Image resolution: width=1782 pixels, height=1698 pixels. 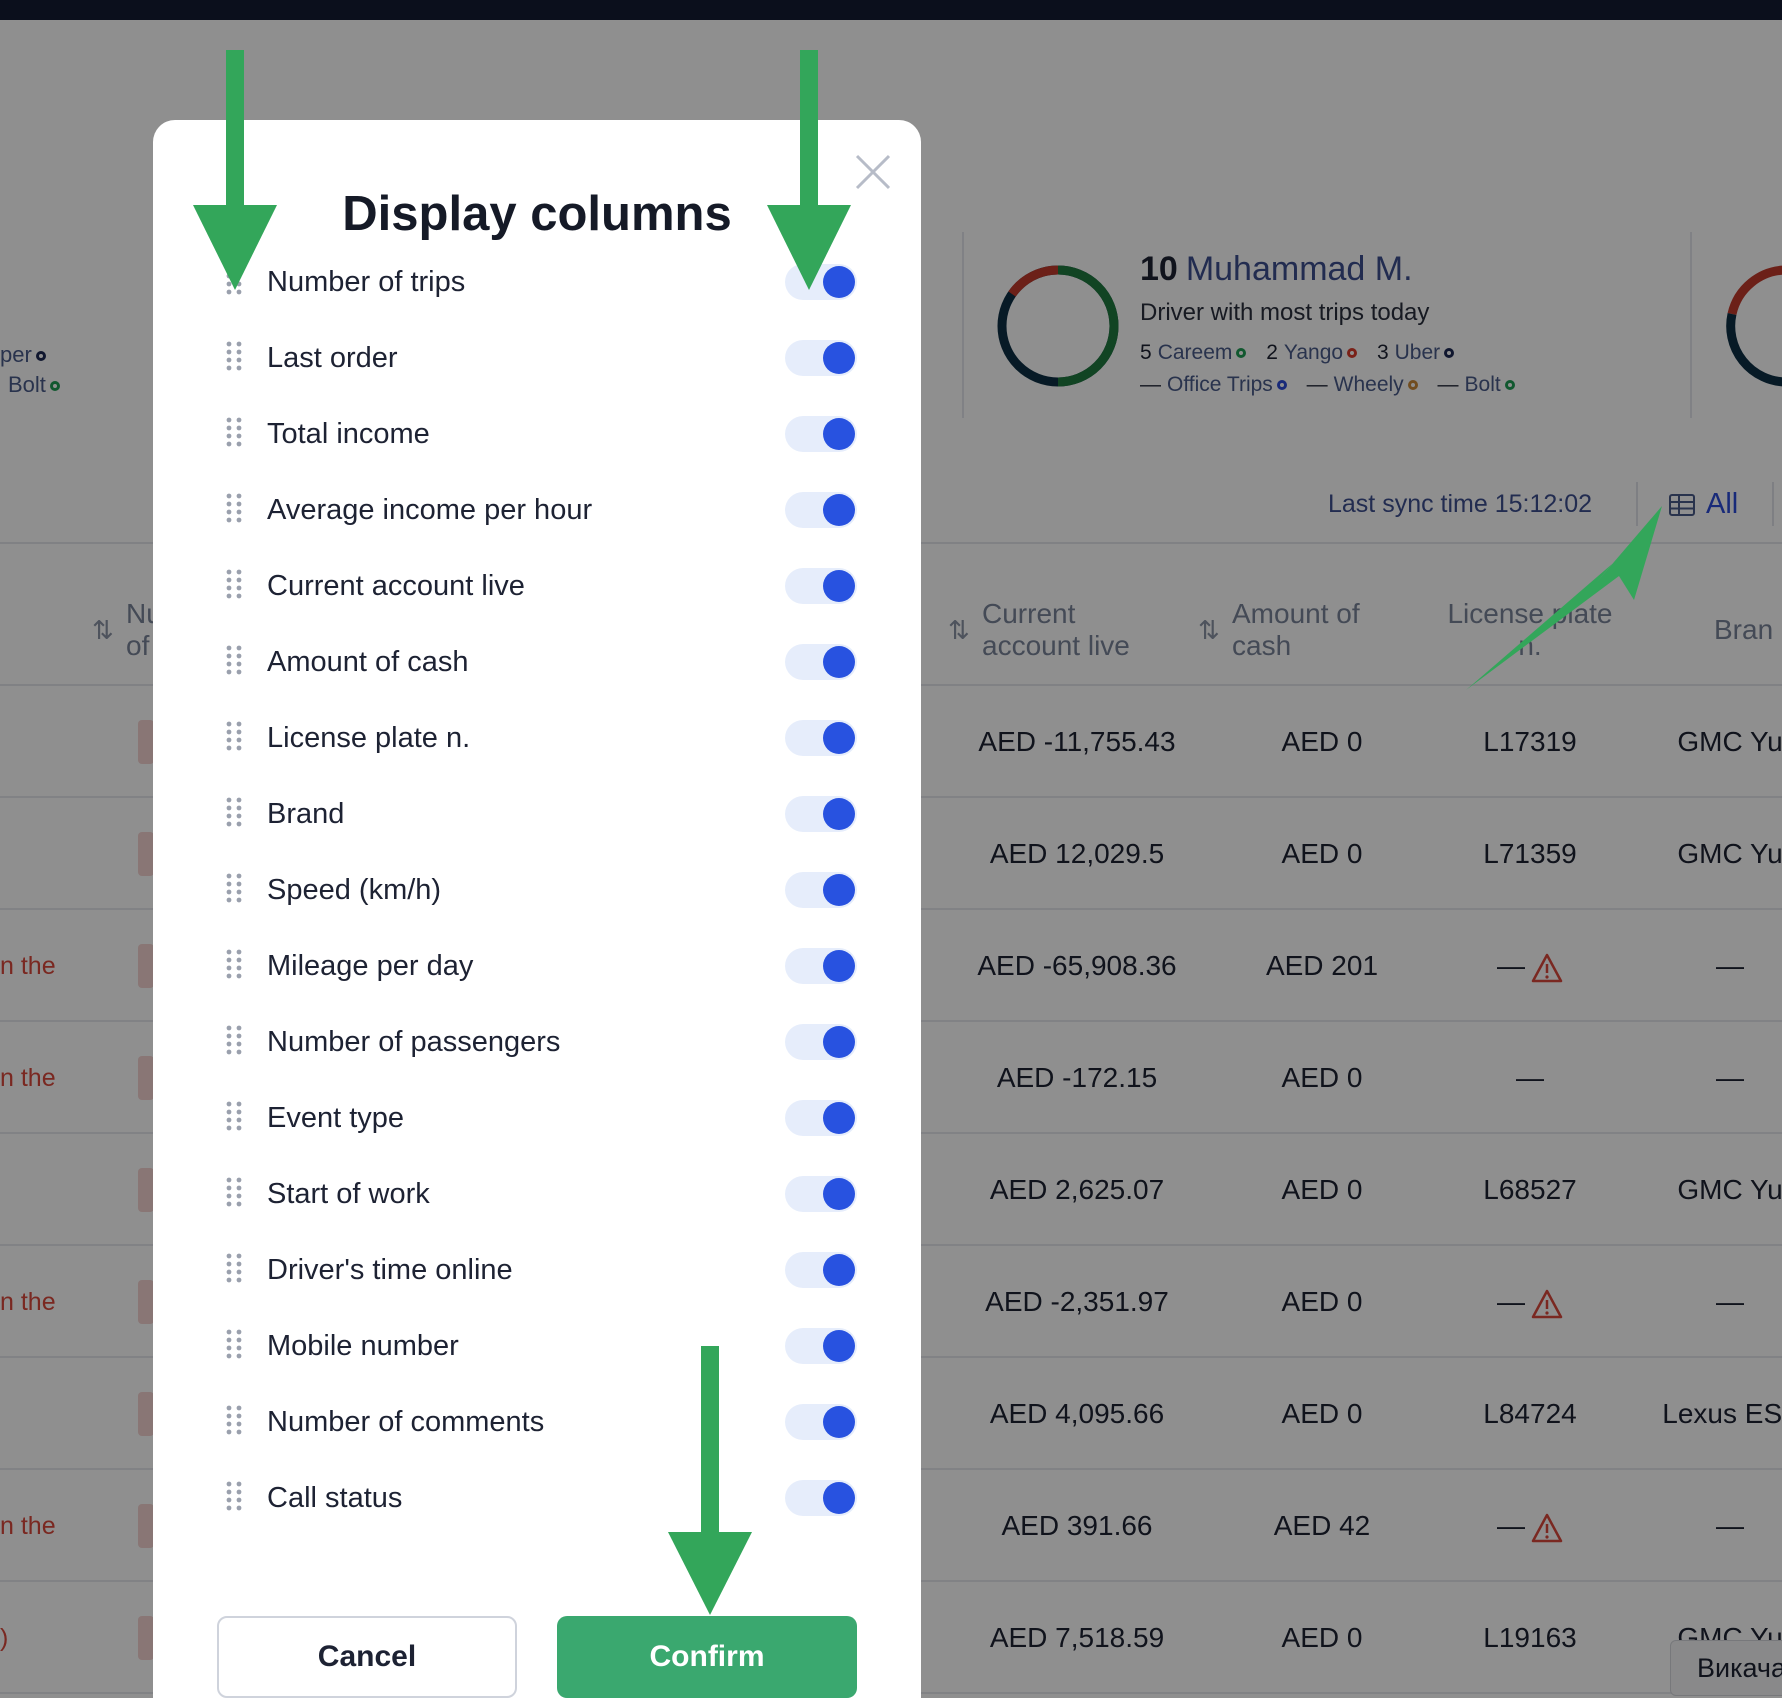 What do you see at coordinates (537, 738) in the screenshot?
I see `column-option-row: License plate n.` at bounding box center [537, 738].